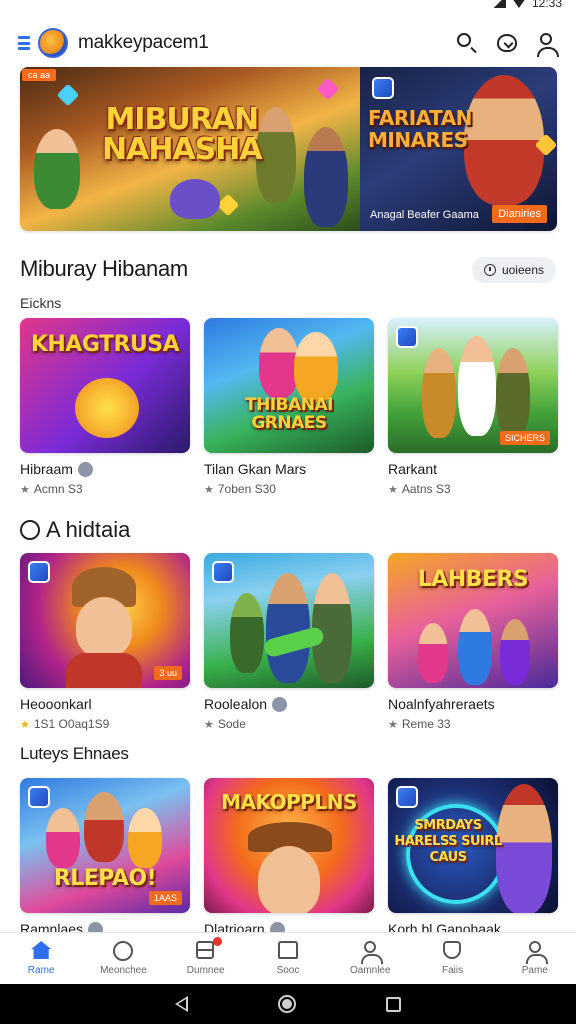 This screenshot has height=1024, width=576. I want to click on game-thumbnail: MAKOPPLNS, so click(289, 845).